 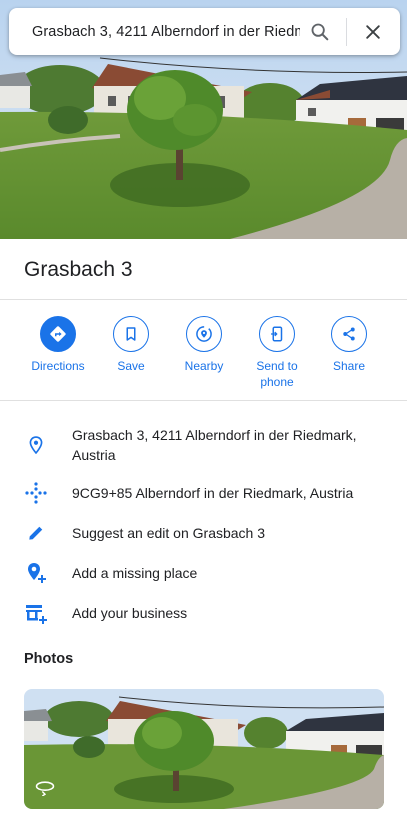 What do you see at coordinates (36, 493) in the screenshot?
I see `plus-code-icon` at bounding box center [36, 493].